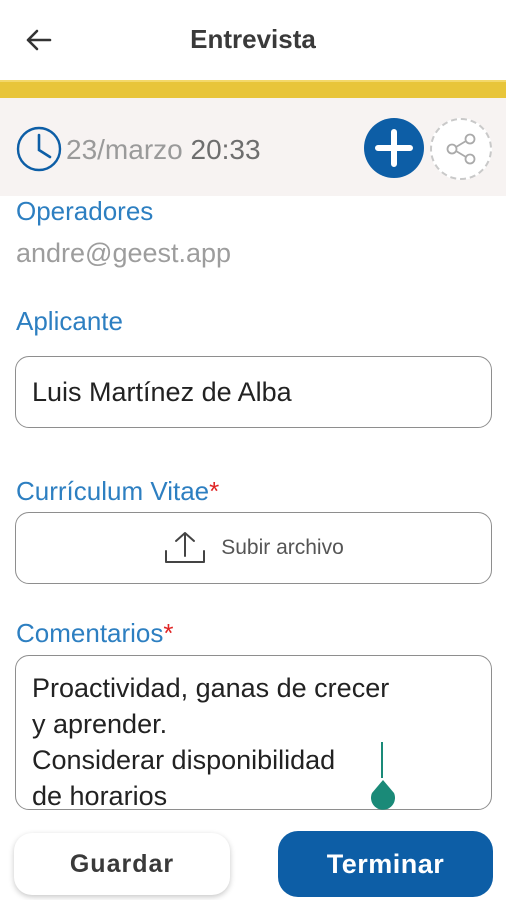 This screenshot has width=506, height=900. I want to click on add-button, so click(394, 148).